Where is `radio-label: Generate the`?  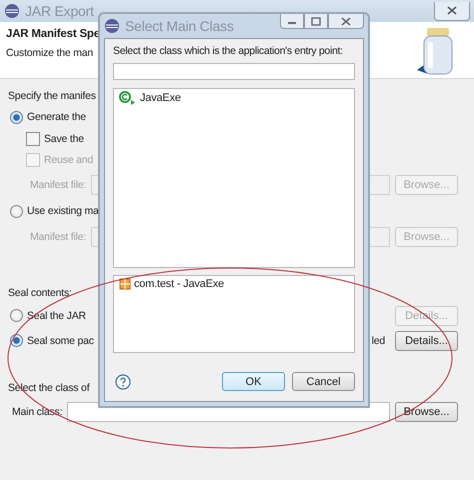 radio-label: Generate the is located at coordinates (56, 117).